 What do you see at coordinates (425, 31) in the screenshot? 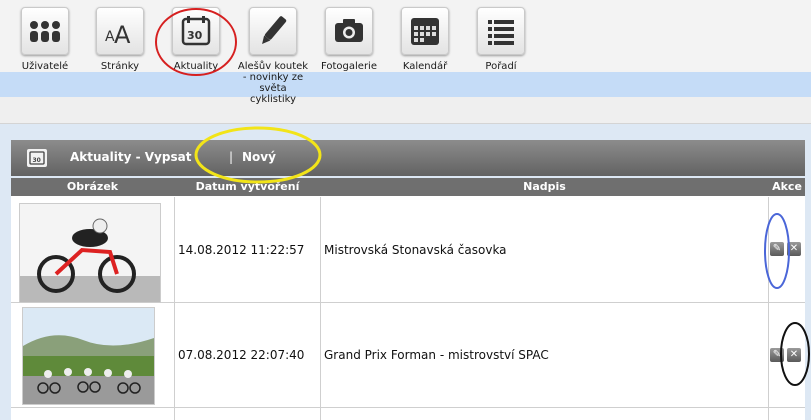
I see `calendar-grid-icon` at bounding box center [425, 31].